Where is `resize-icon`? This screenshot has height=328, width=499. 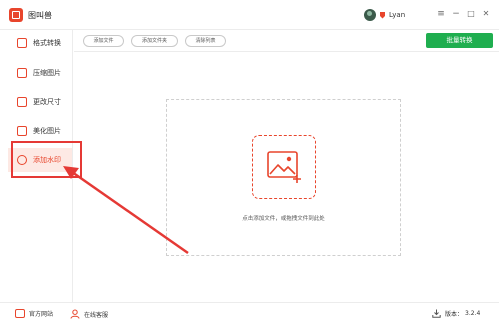 resize-icon is located at coordinates (22, 102).